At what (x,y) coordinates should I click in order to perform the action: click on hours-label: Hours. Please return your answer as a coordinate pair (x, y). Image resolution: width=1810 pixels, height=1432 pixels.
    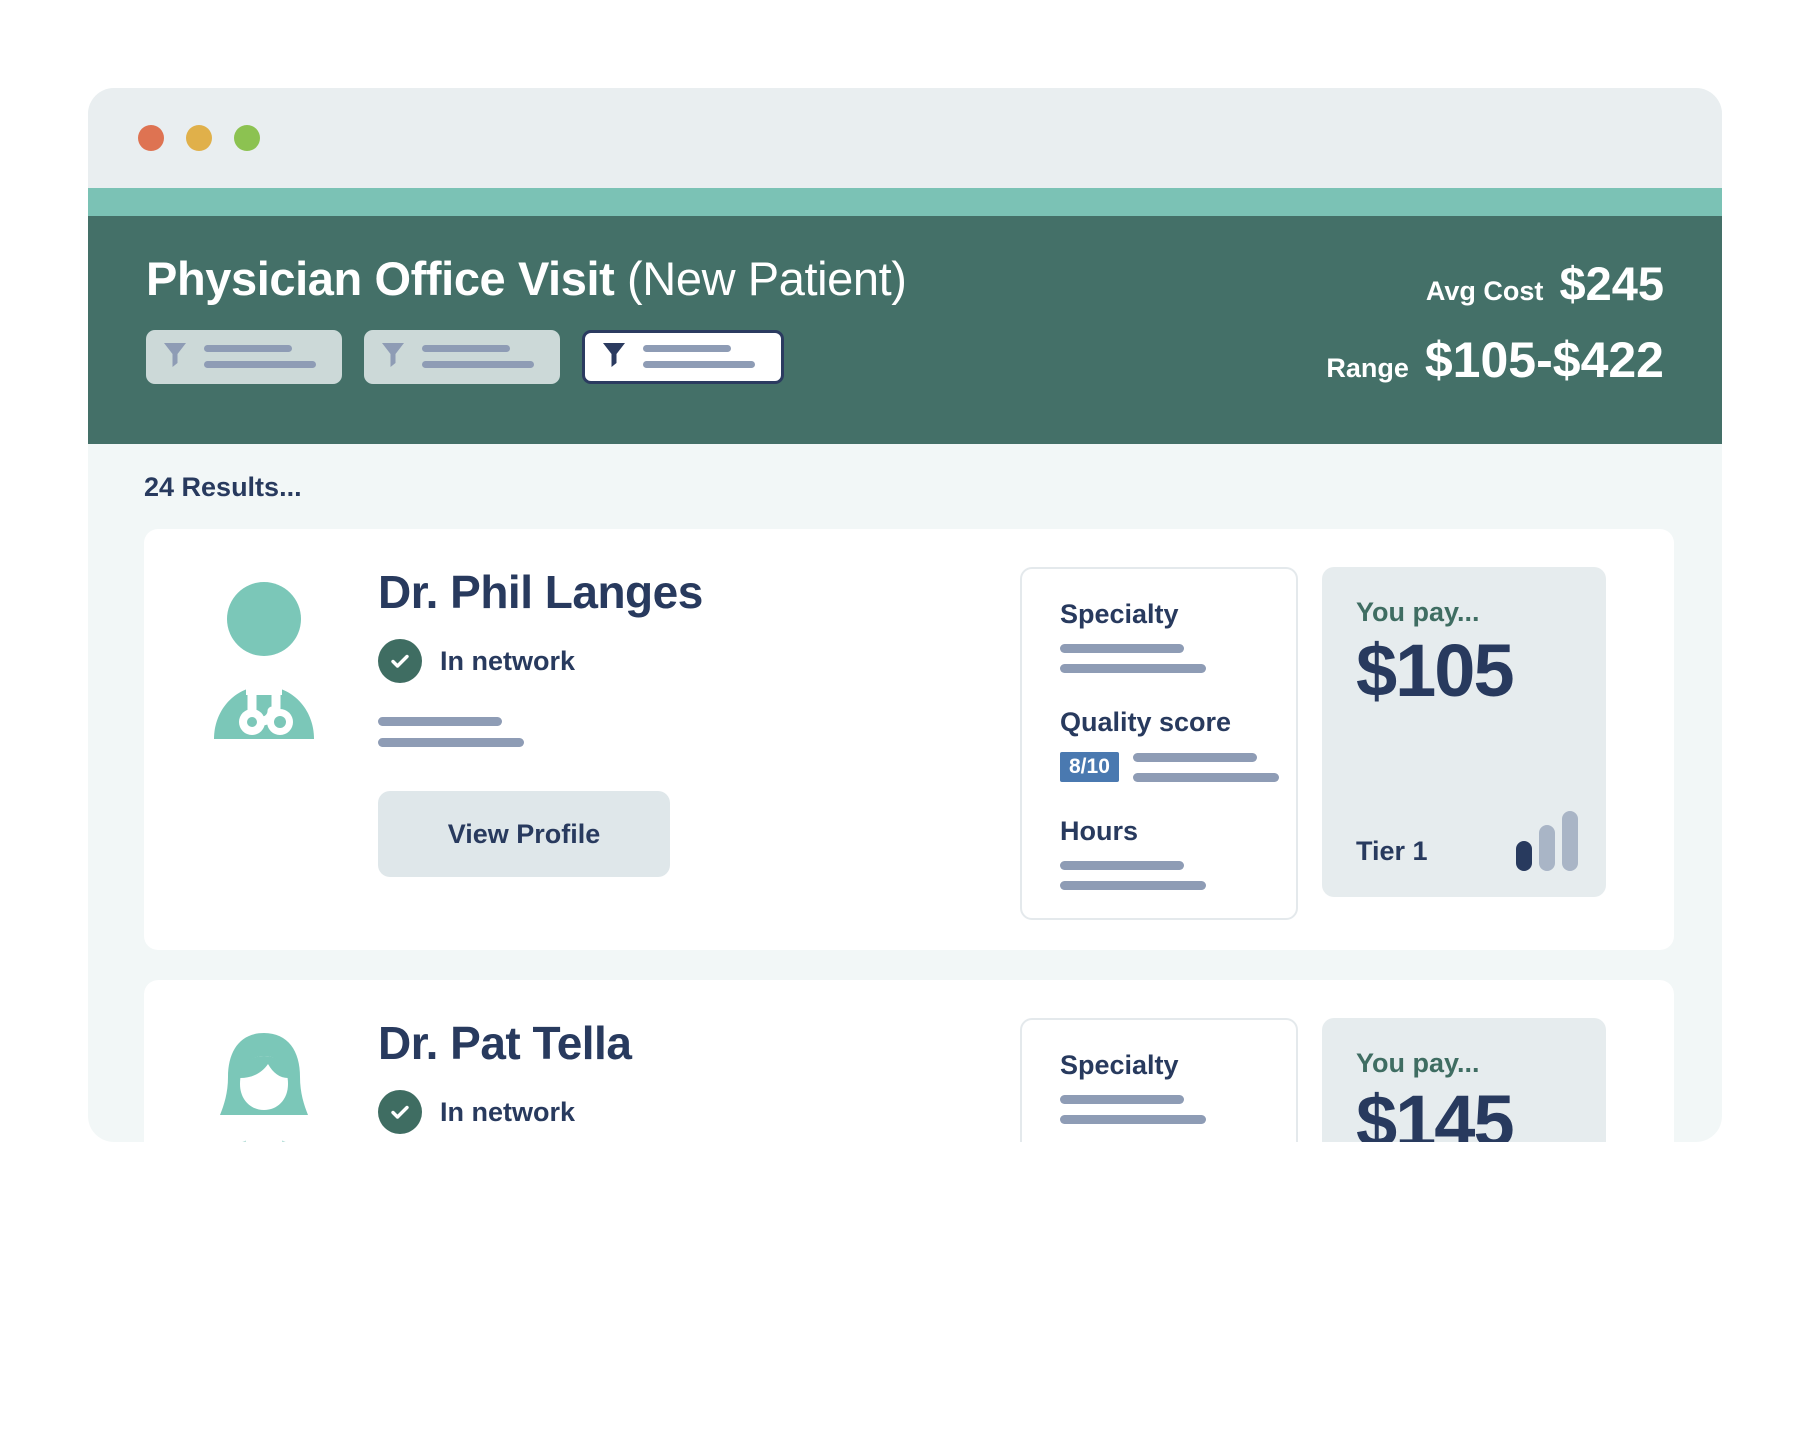
    Looking at the image, I should click on (1099, 831).